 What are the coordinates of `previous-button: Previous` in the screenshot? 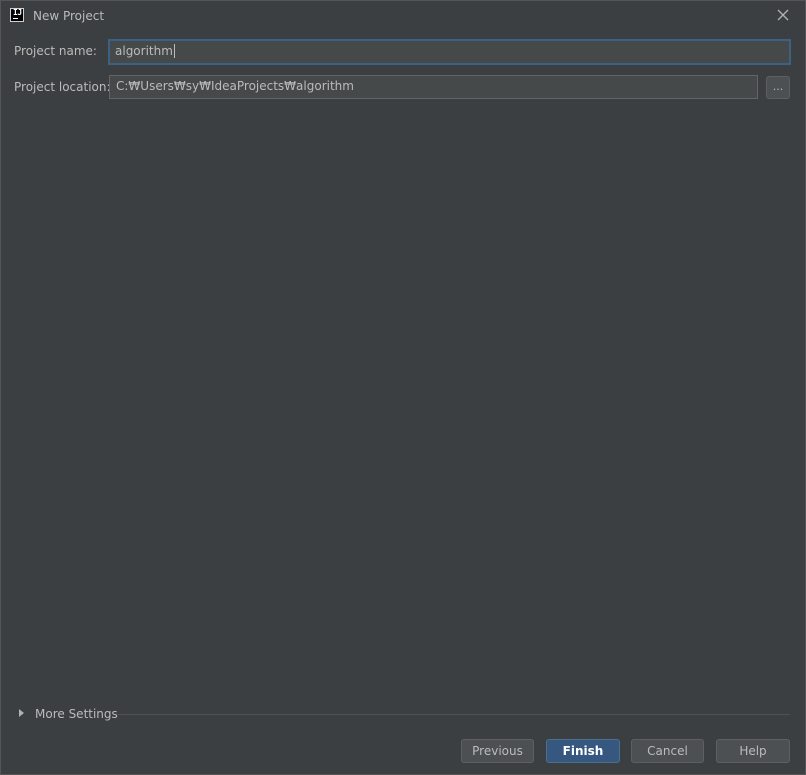 It's located at (497, 751).